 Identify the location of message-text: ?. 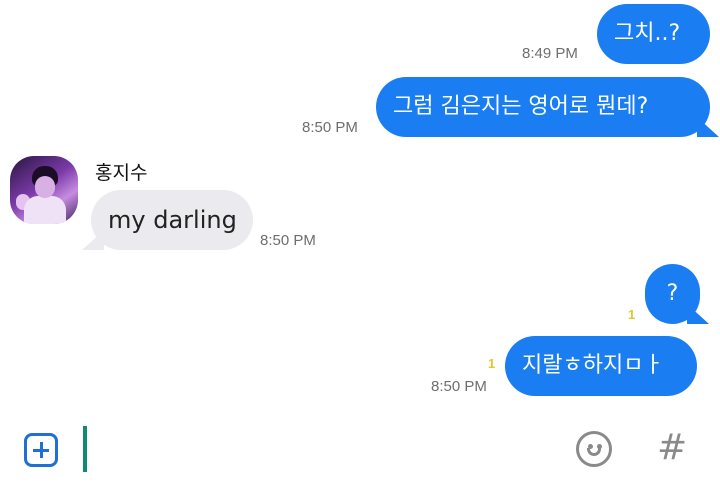
(672, 293).